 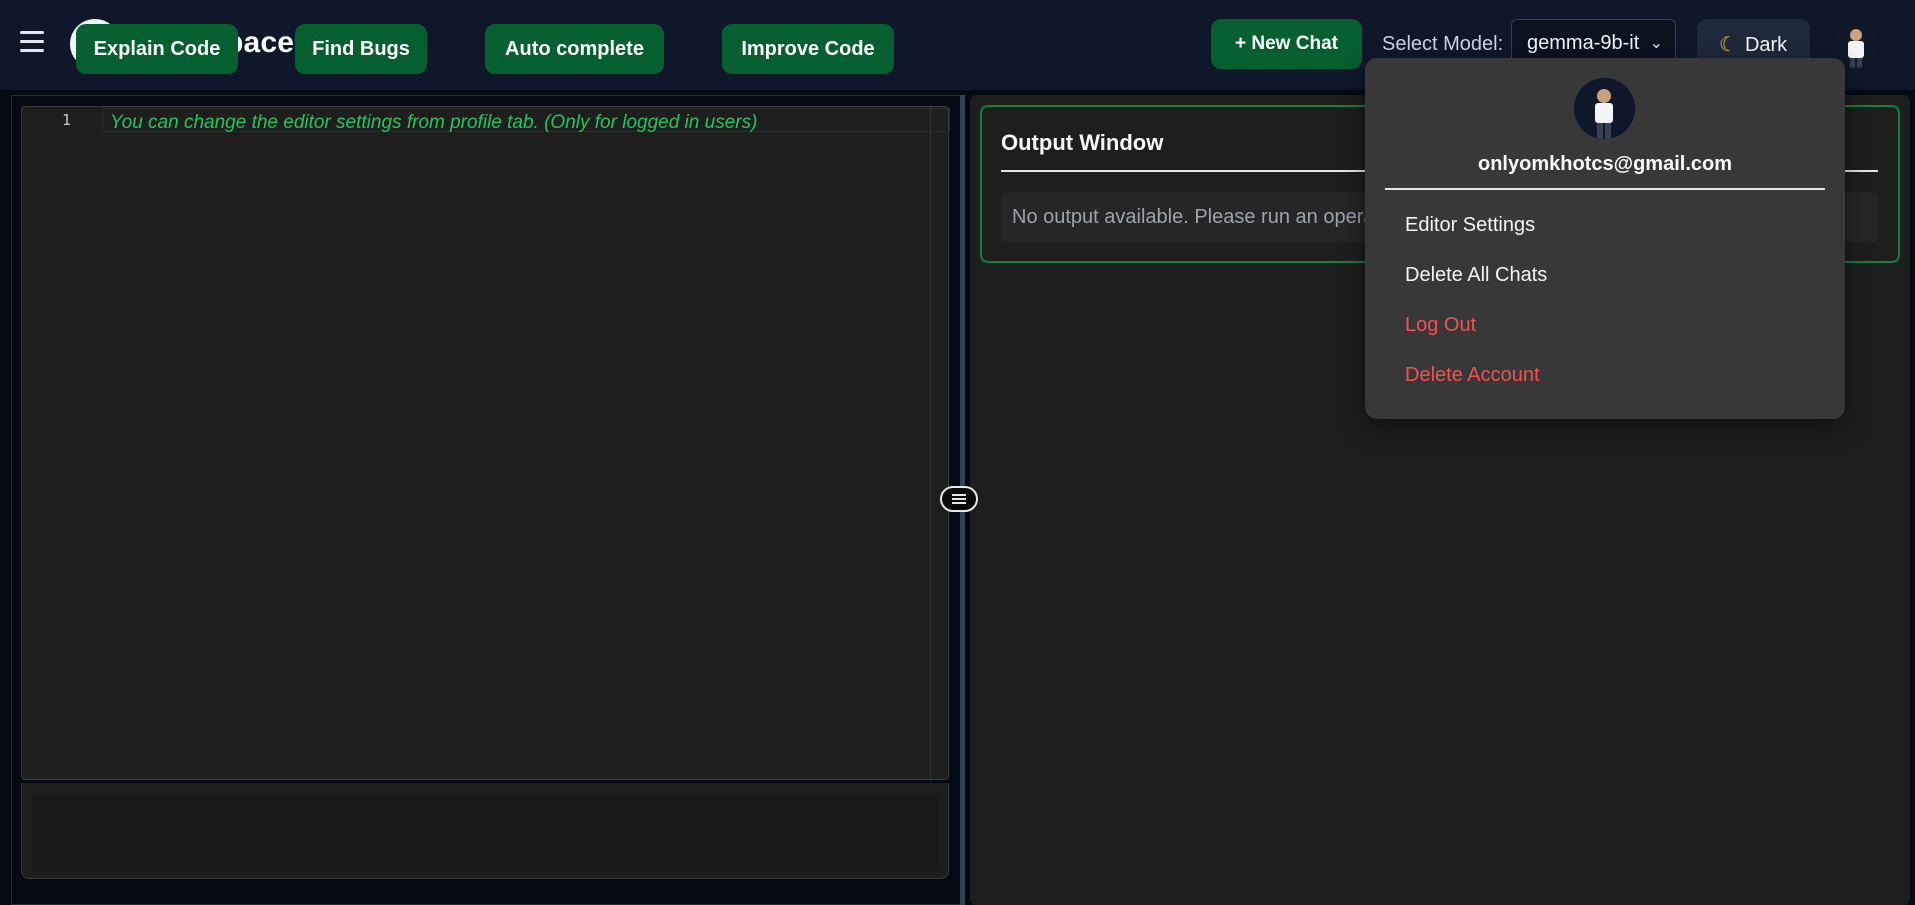 What do you see at coordinates (1286, 44) in the screenshot?
I see `new-chat-button: + New Chat` at bounding box center [1286, 44].